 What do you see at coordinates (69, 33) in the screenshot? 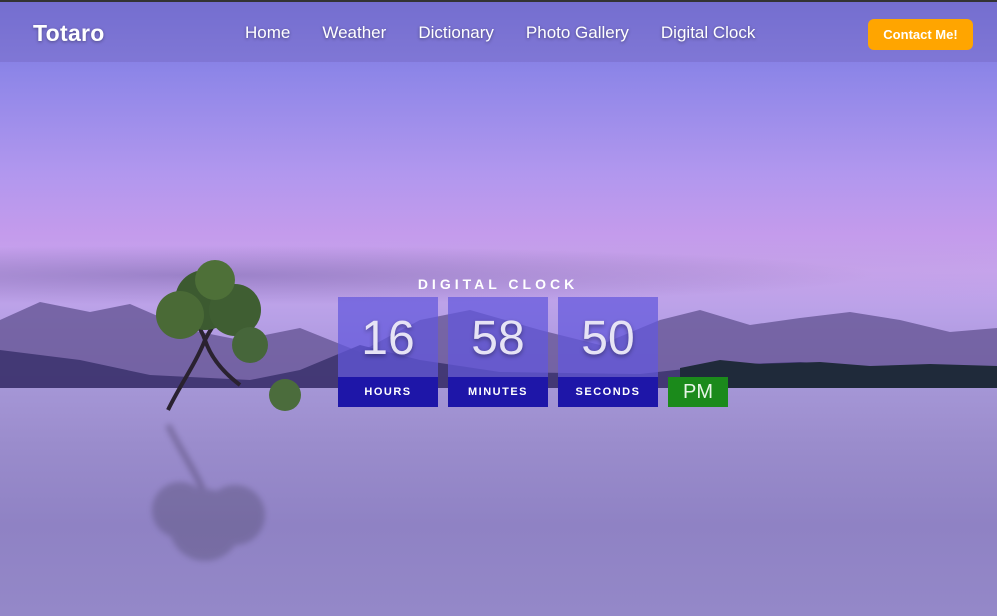
I see `brand-logo: Totaro` at bounding box center [69, 33].